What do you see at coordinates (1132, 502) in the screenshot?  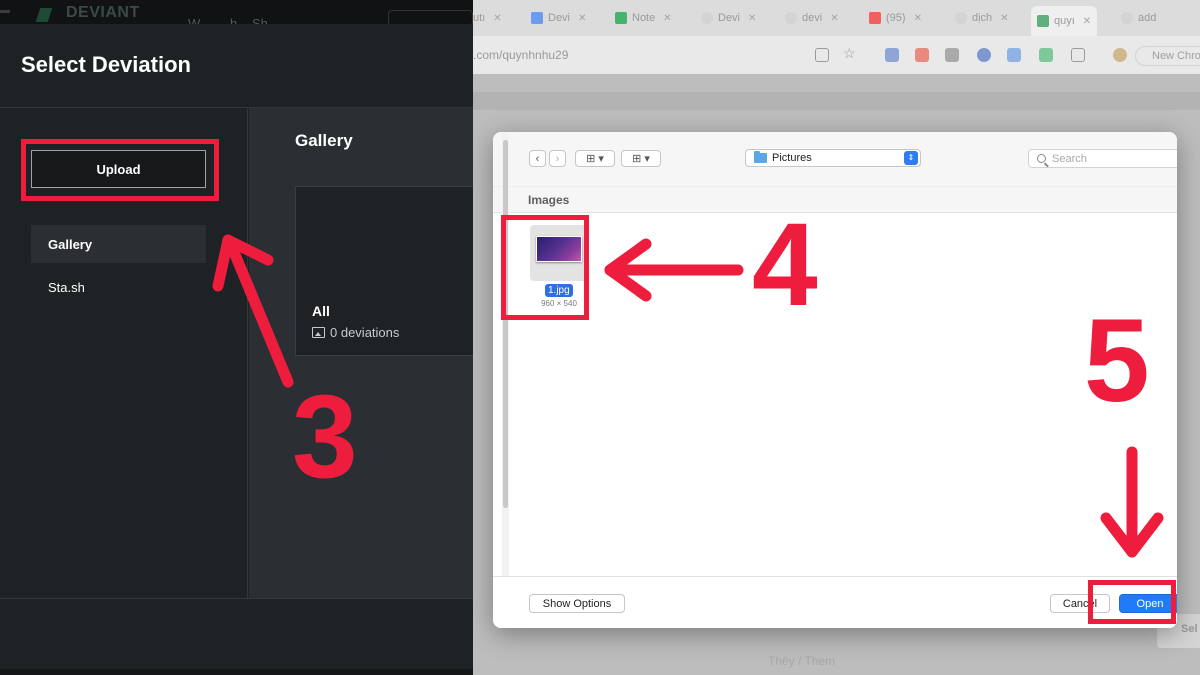 I see `arrow-step5-icon` at bounding box center [1132, 502].